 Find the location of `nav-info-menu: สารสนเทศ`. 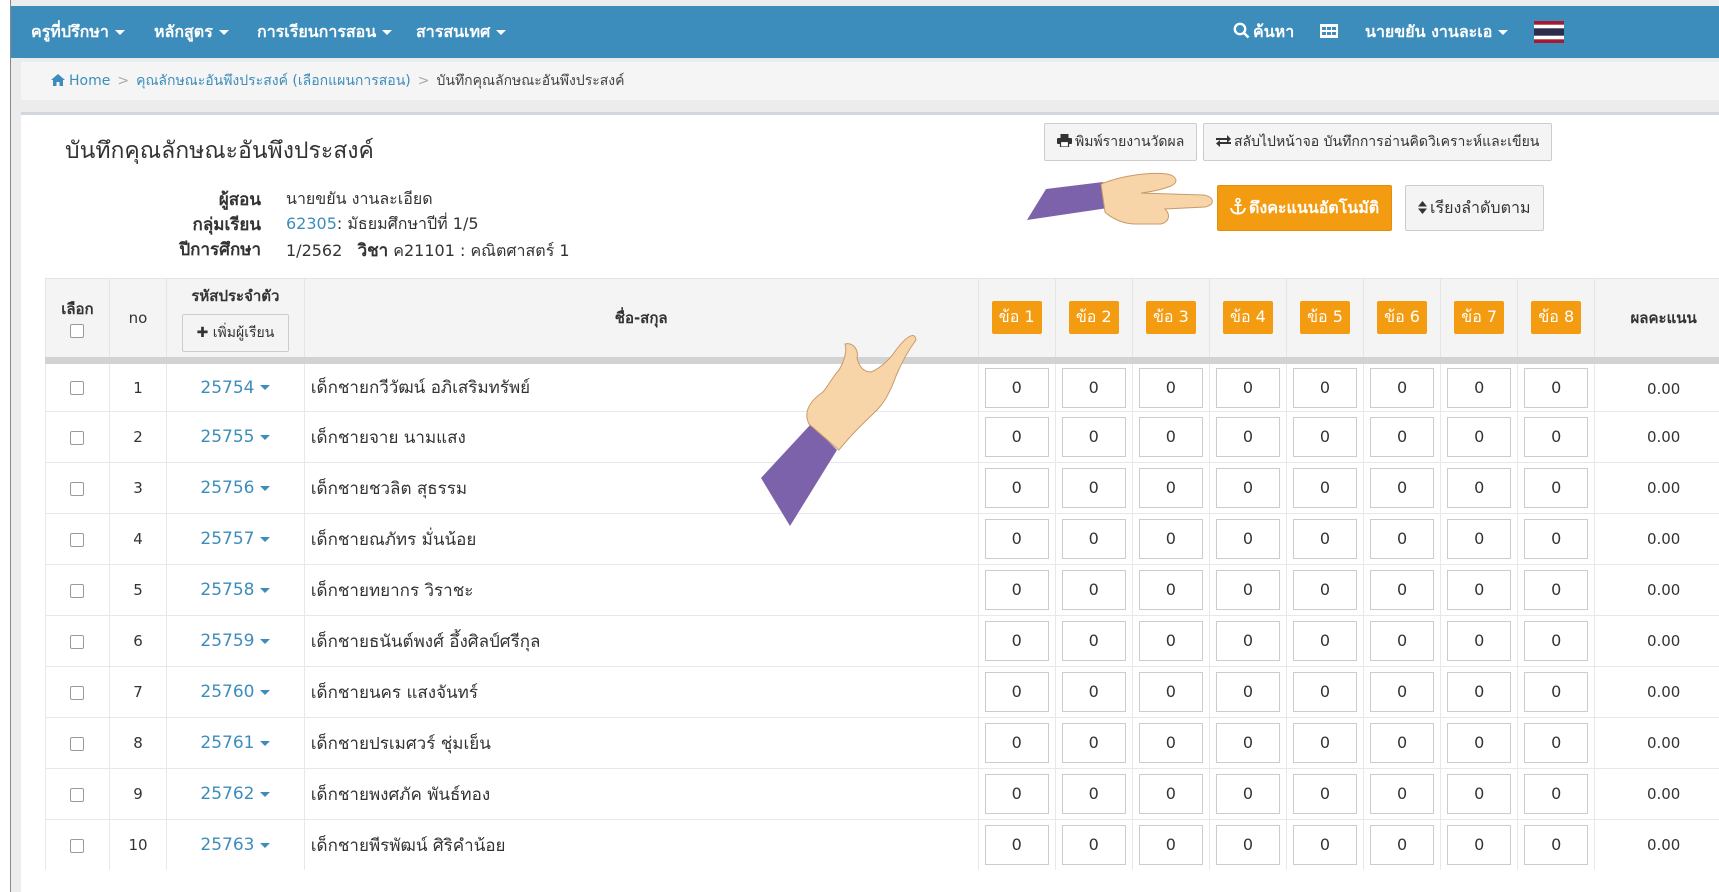

nav-info-menu: สารสนเทศ is located at coordinates (461, 32).